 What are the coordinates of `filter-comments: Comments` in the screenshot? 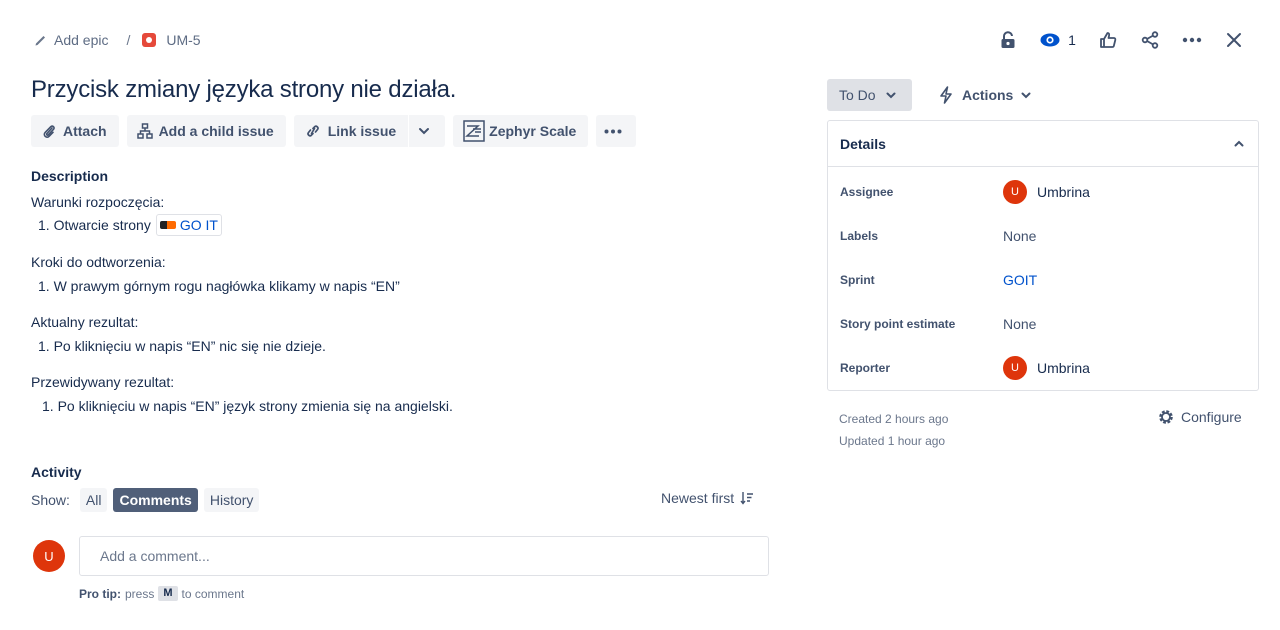 It's located at (155, 500).